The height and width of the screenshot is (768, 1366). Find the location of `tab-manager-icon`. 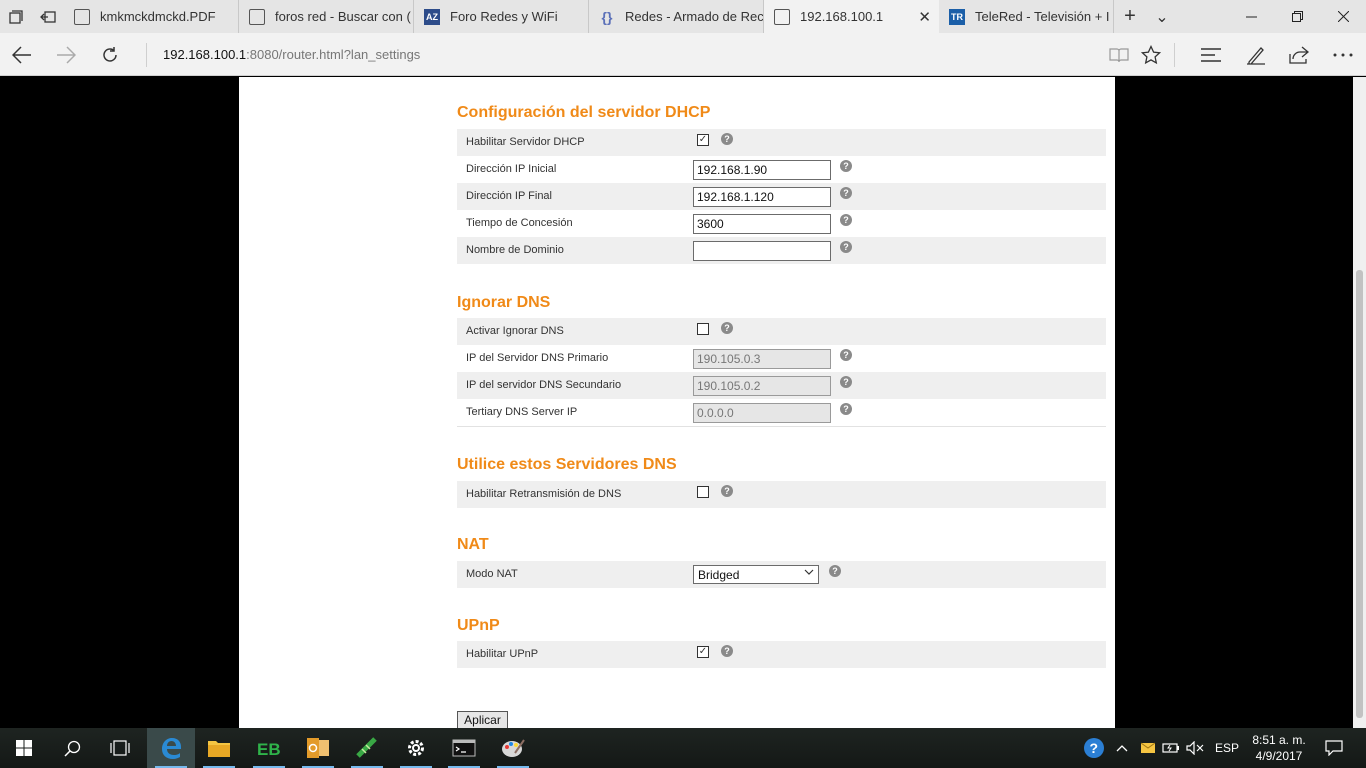

tab-manager-icon is located at coordinates (16, 16).